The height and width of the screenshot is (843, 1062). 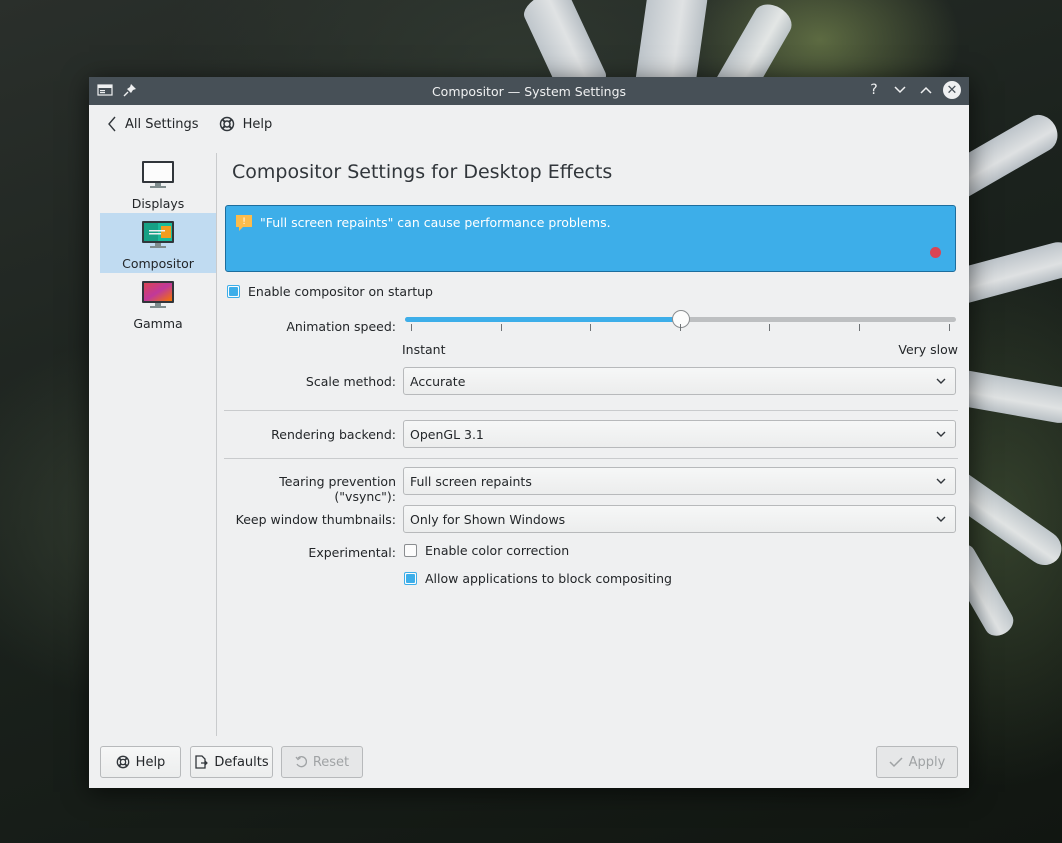 I want to click on reset-button: Reset, so click(x=322, y=762).